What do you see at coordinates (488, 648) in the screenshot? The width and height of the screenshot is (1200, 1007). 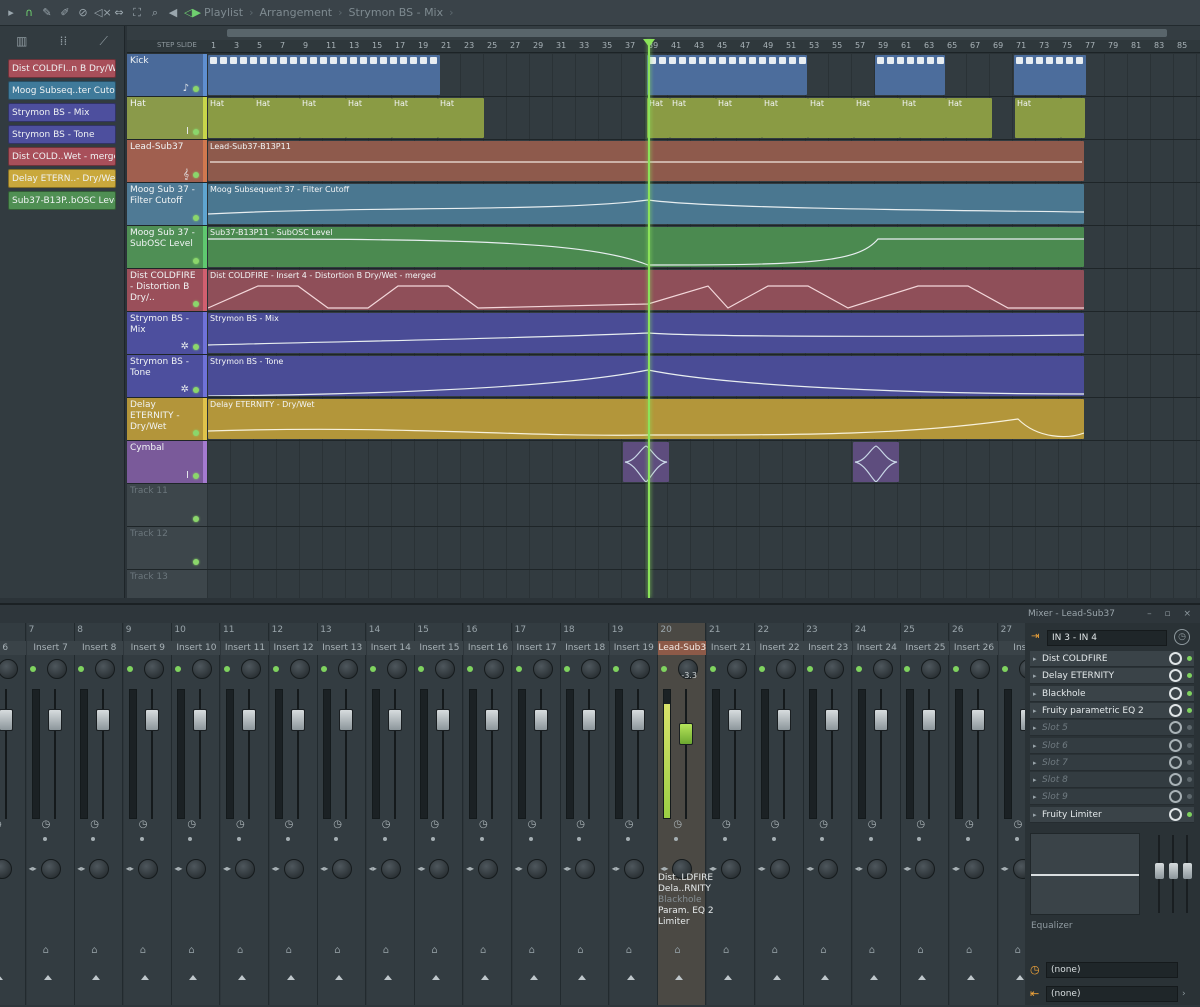 I see `strip-name: Insert 16` at bounding box center [488, 648].